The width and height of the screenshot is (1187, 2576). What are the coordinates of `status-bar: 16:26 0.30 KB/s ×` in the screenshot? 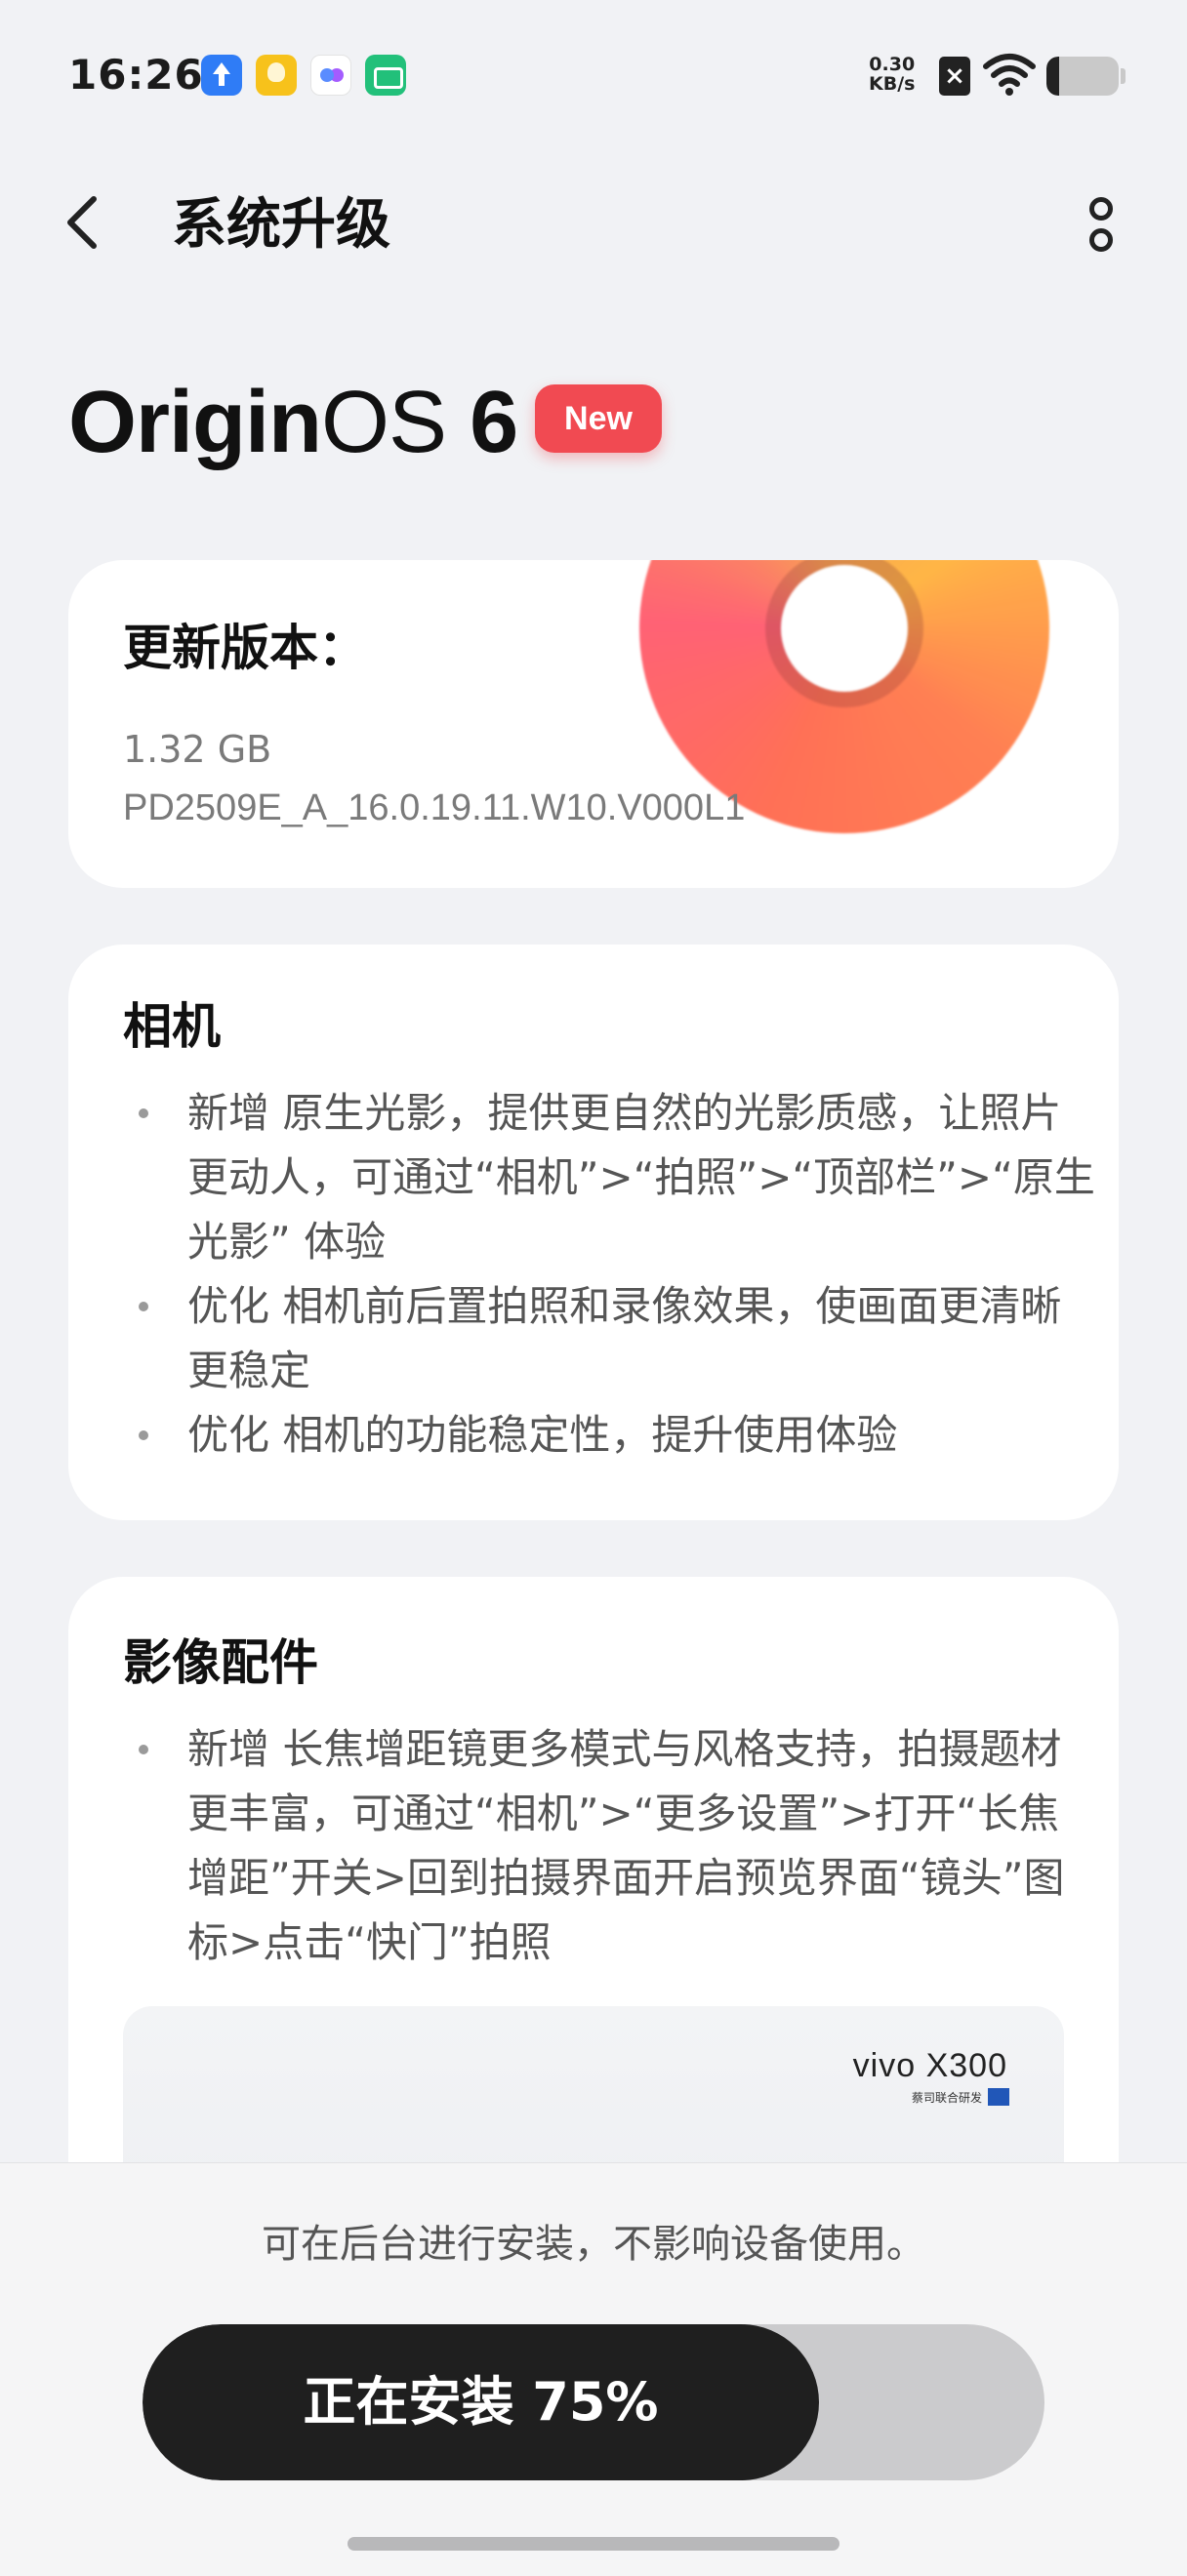 It's located at (593, 78).